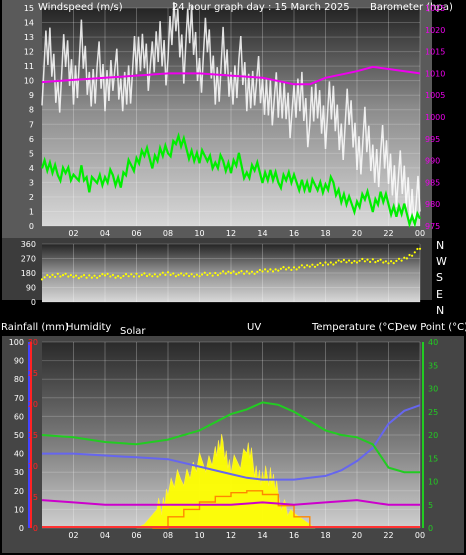 The image size is (466, 555). I want to click on rainfall-axis-title: Rainfall (mm), so click(35, 327).